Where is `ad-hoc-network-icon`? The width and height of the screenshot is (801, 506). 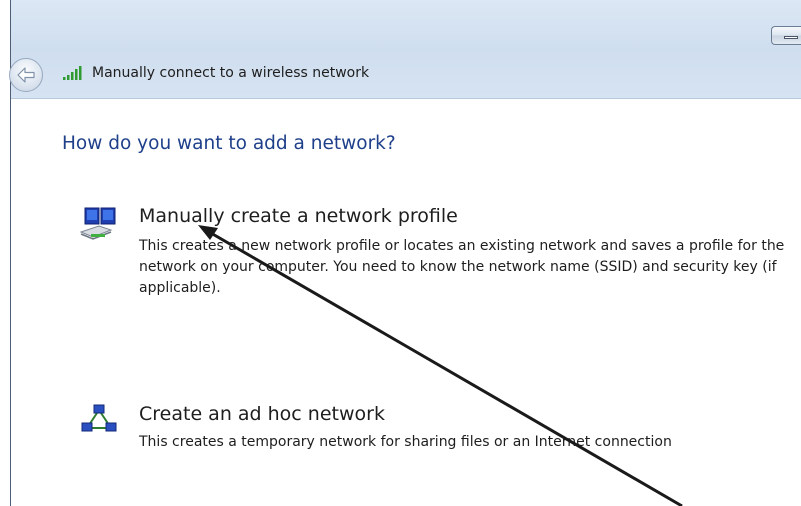
ad-hoc-network-icon is located at coordinates (99, 418).